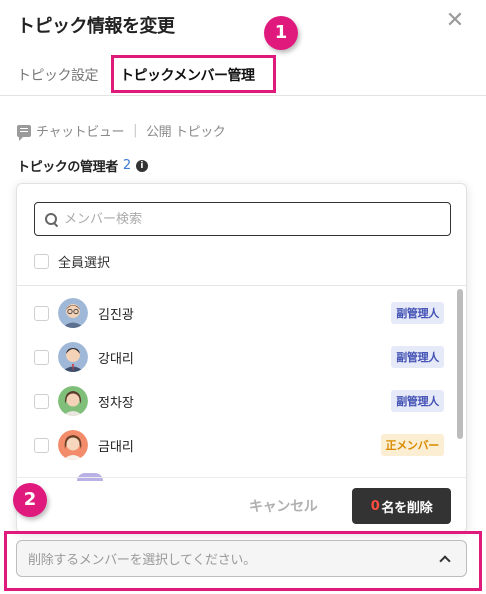  Describe the element at coordinates (116, 359) in the screenshot. I see `member-name: 강대리` at that location.